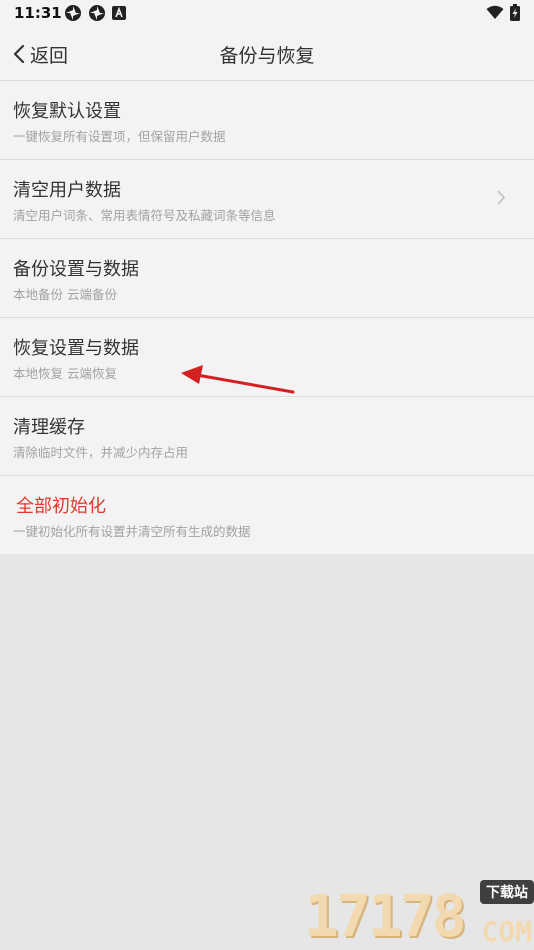 The width and height of the screenshot is (534, 950). I want to click on status-system-icons, so click(503, 12).